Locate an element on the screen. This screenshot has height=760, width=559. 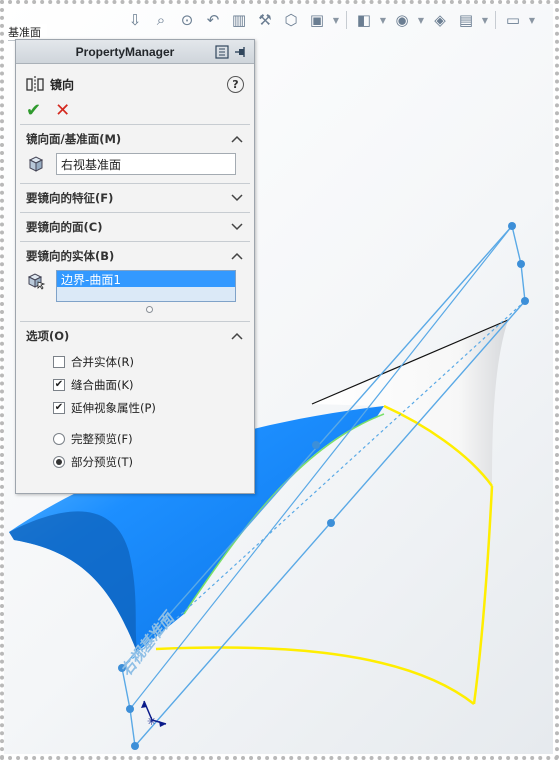
cancel-button: ✕ is located at coordinates (62, 111).